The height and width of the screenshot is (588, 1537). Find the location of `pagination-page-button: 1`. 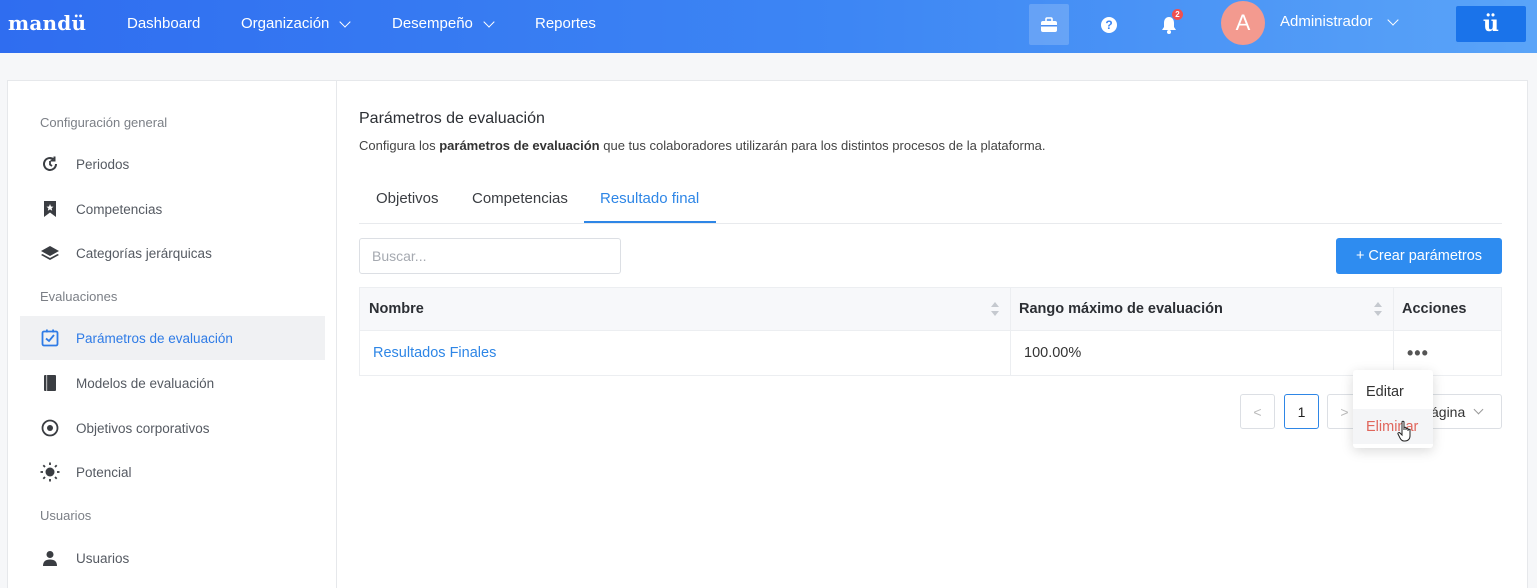

pagination-page-button: 1 is located at coordinates (1301, 411).